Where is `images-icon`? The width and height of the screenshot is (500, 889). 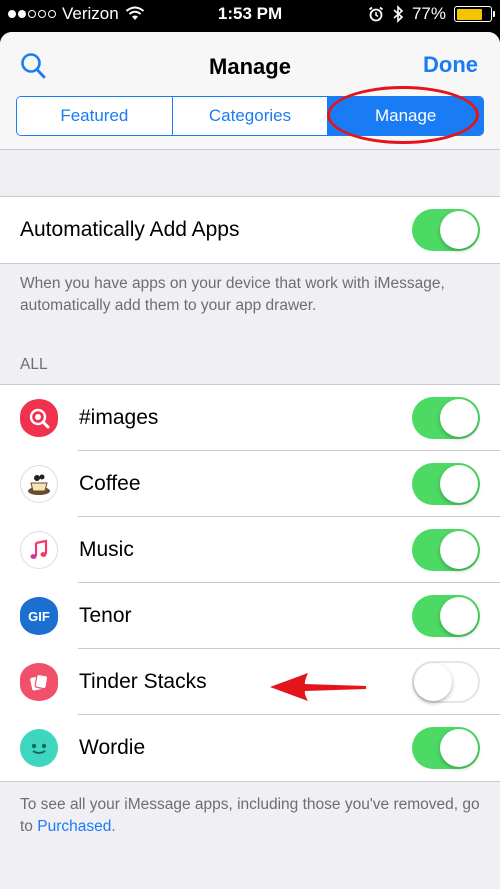 images-icon is located at coordinates (39, 418).